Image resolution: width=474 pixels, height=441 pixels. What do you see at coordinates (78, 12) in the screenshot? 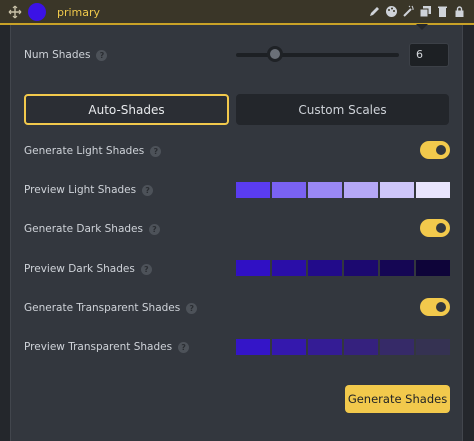
I see `color-name-label: primary` at bounding box center [78, 12].